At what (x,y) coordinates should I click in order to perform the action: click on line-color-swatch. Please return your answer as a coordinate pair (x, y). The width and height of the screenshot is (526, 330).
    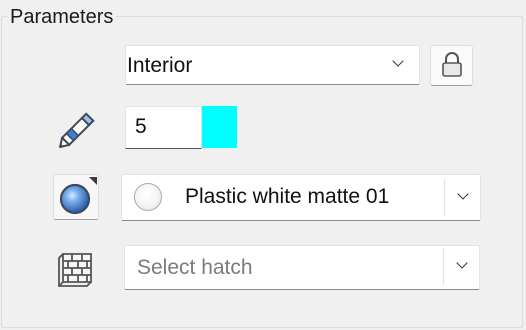
    Looking at the image, I should click on (219, 127).